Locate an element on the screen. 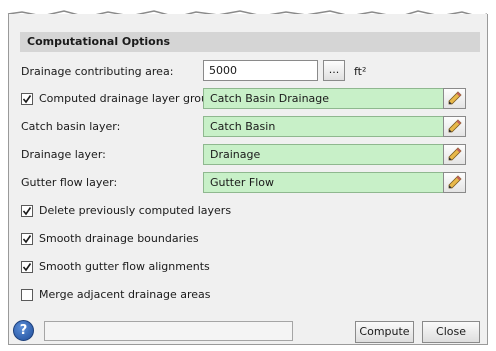  edit-drainage-button is located at coordinates (454, 154).